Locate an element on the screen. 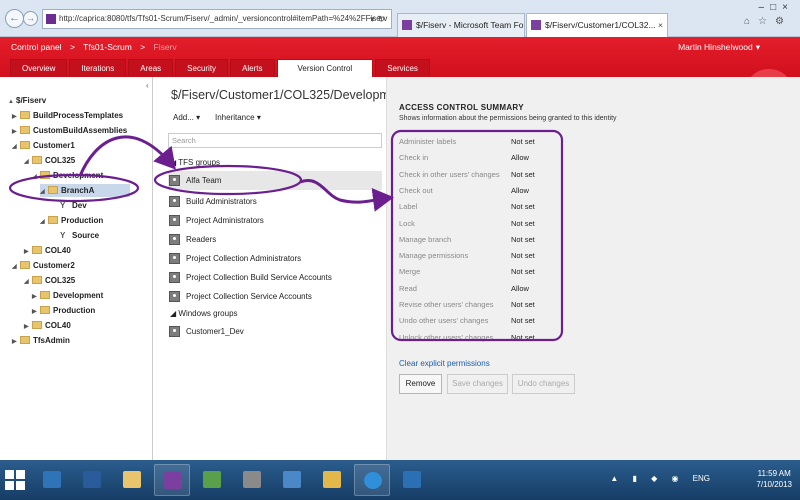 This screenshot has height=500, width=800. taskbar-app-visual-studio is located at coordinates (172, 480).